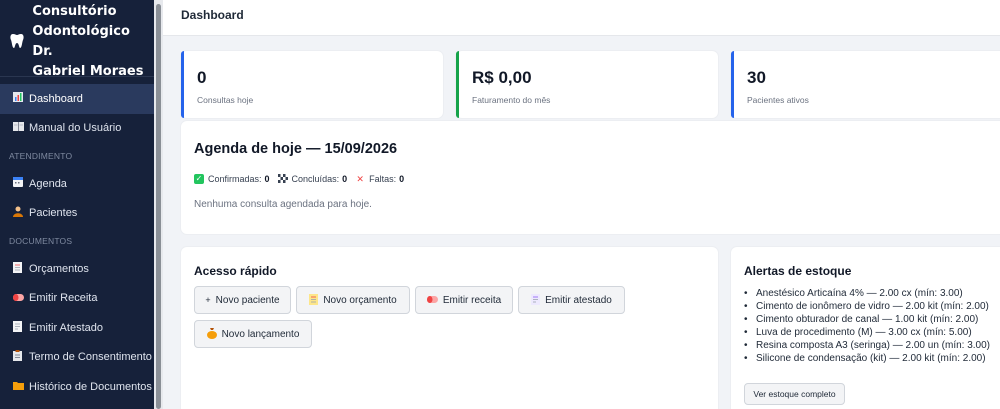  I want to click on legend-label: Faltas:, so click(383, 179).